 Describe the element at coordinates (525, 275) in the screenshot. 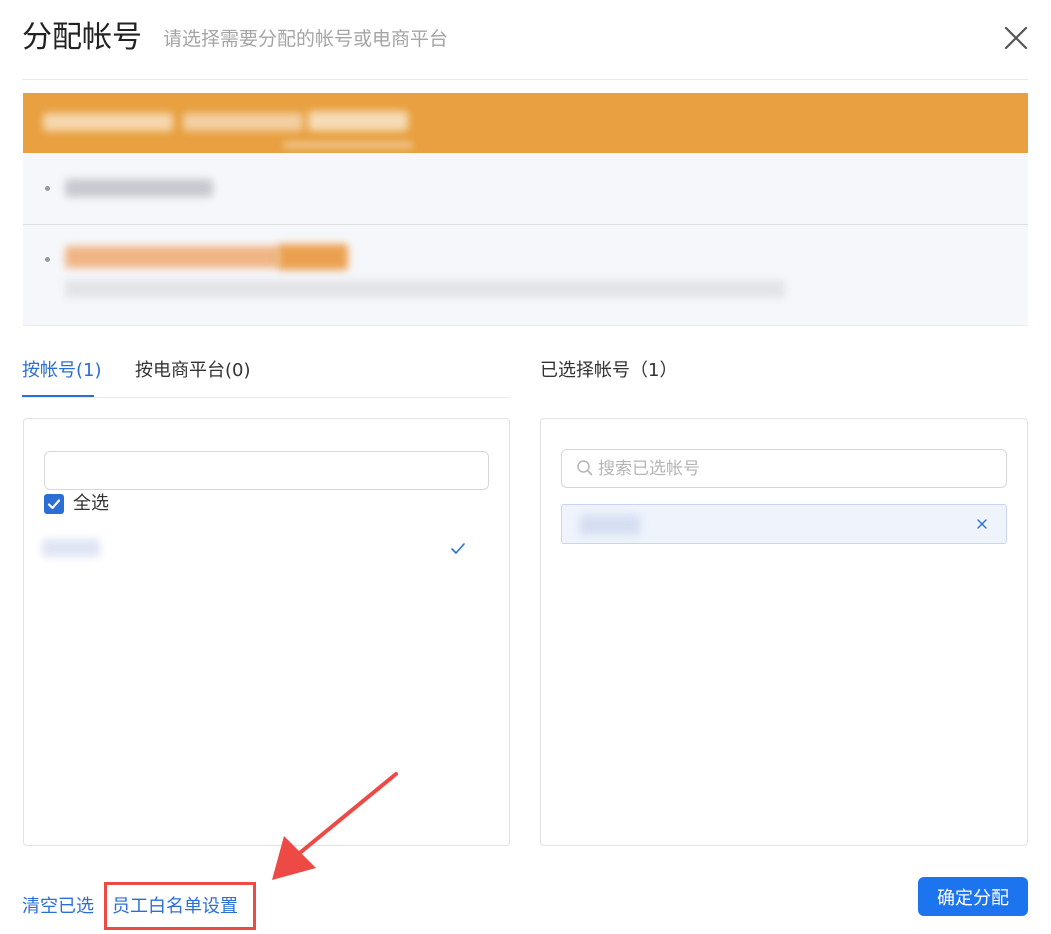

I see `redacted-notice` at that location.